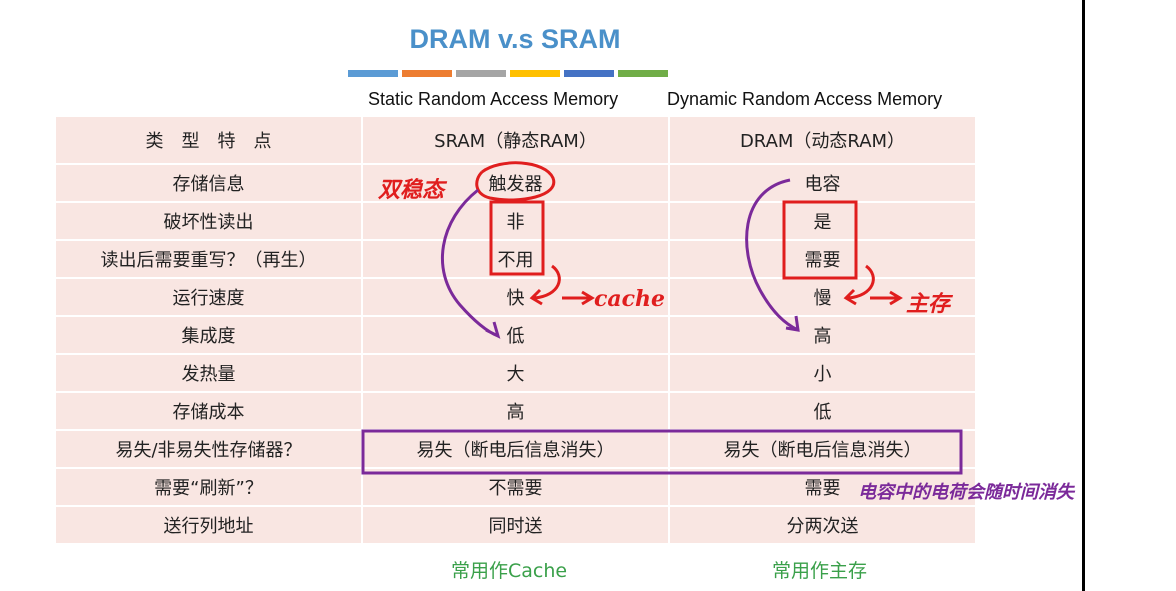 This screenshot has width=1176, height=591. Describe the element at coordinates (928, 304) in the screenshot. I see `ink-note-main-memory: 主存` at that location.